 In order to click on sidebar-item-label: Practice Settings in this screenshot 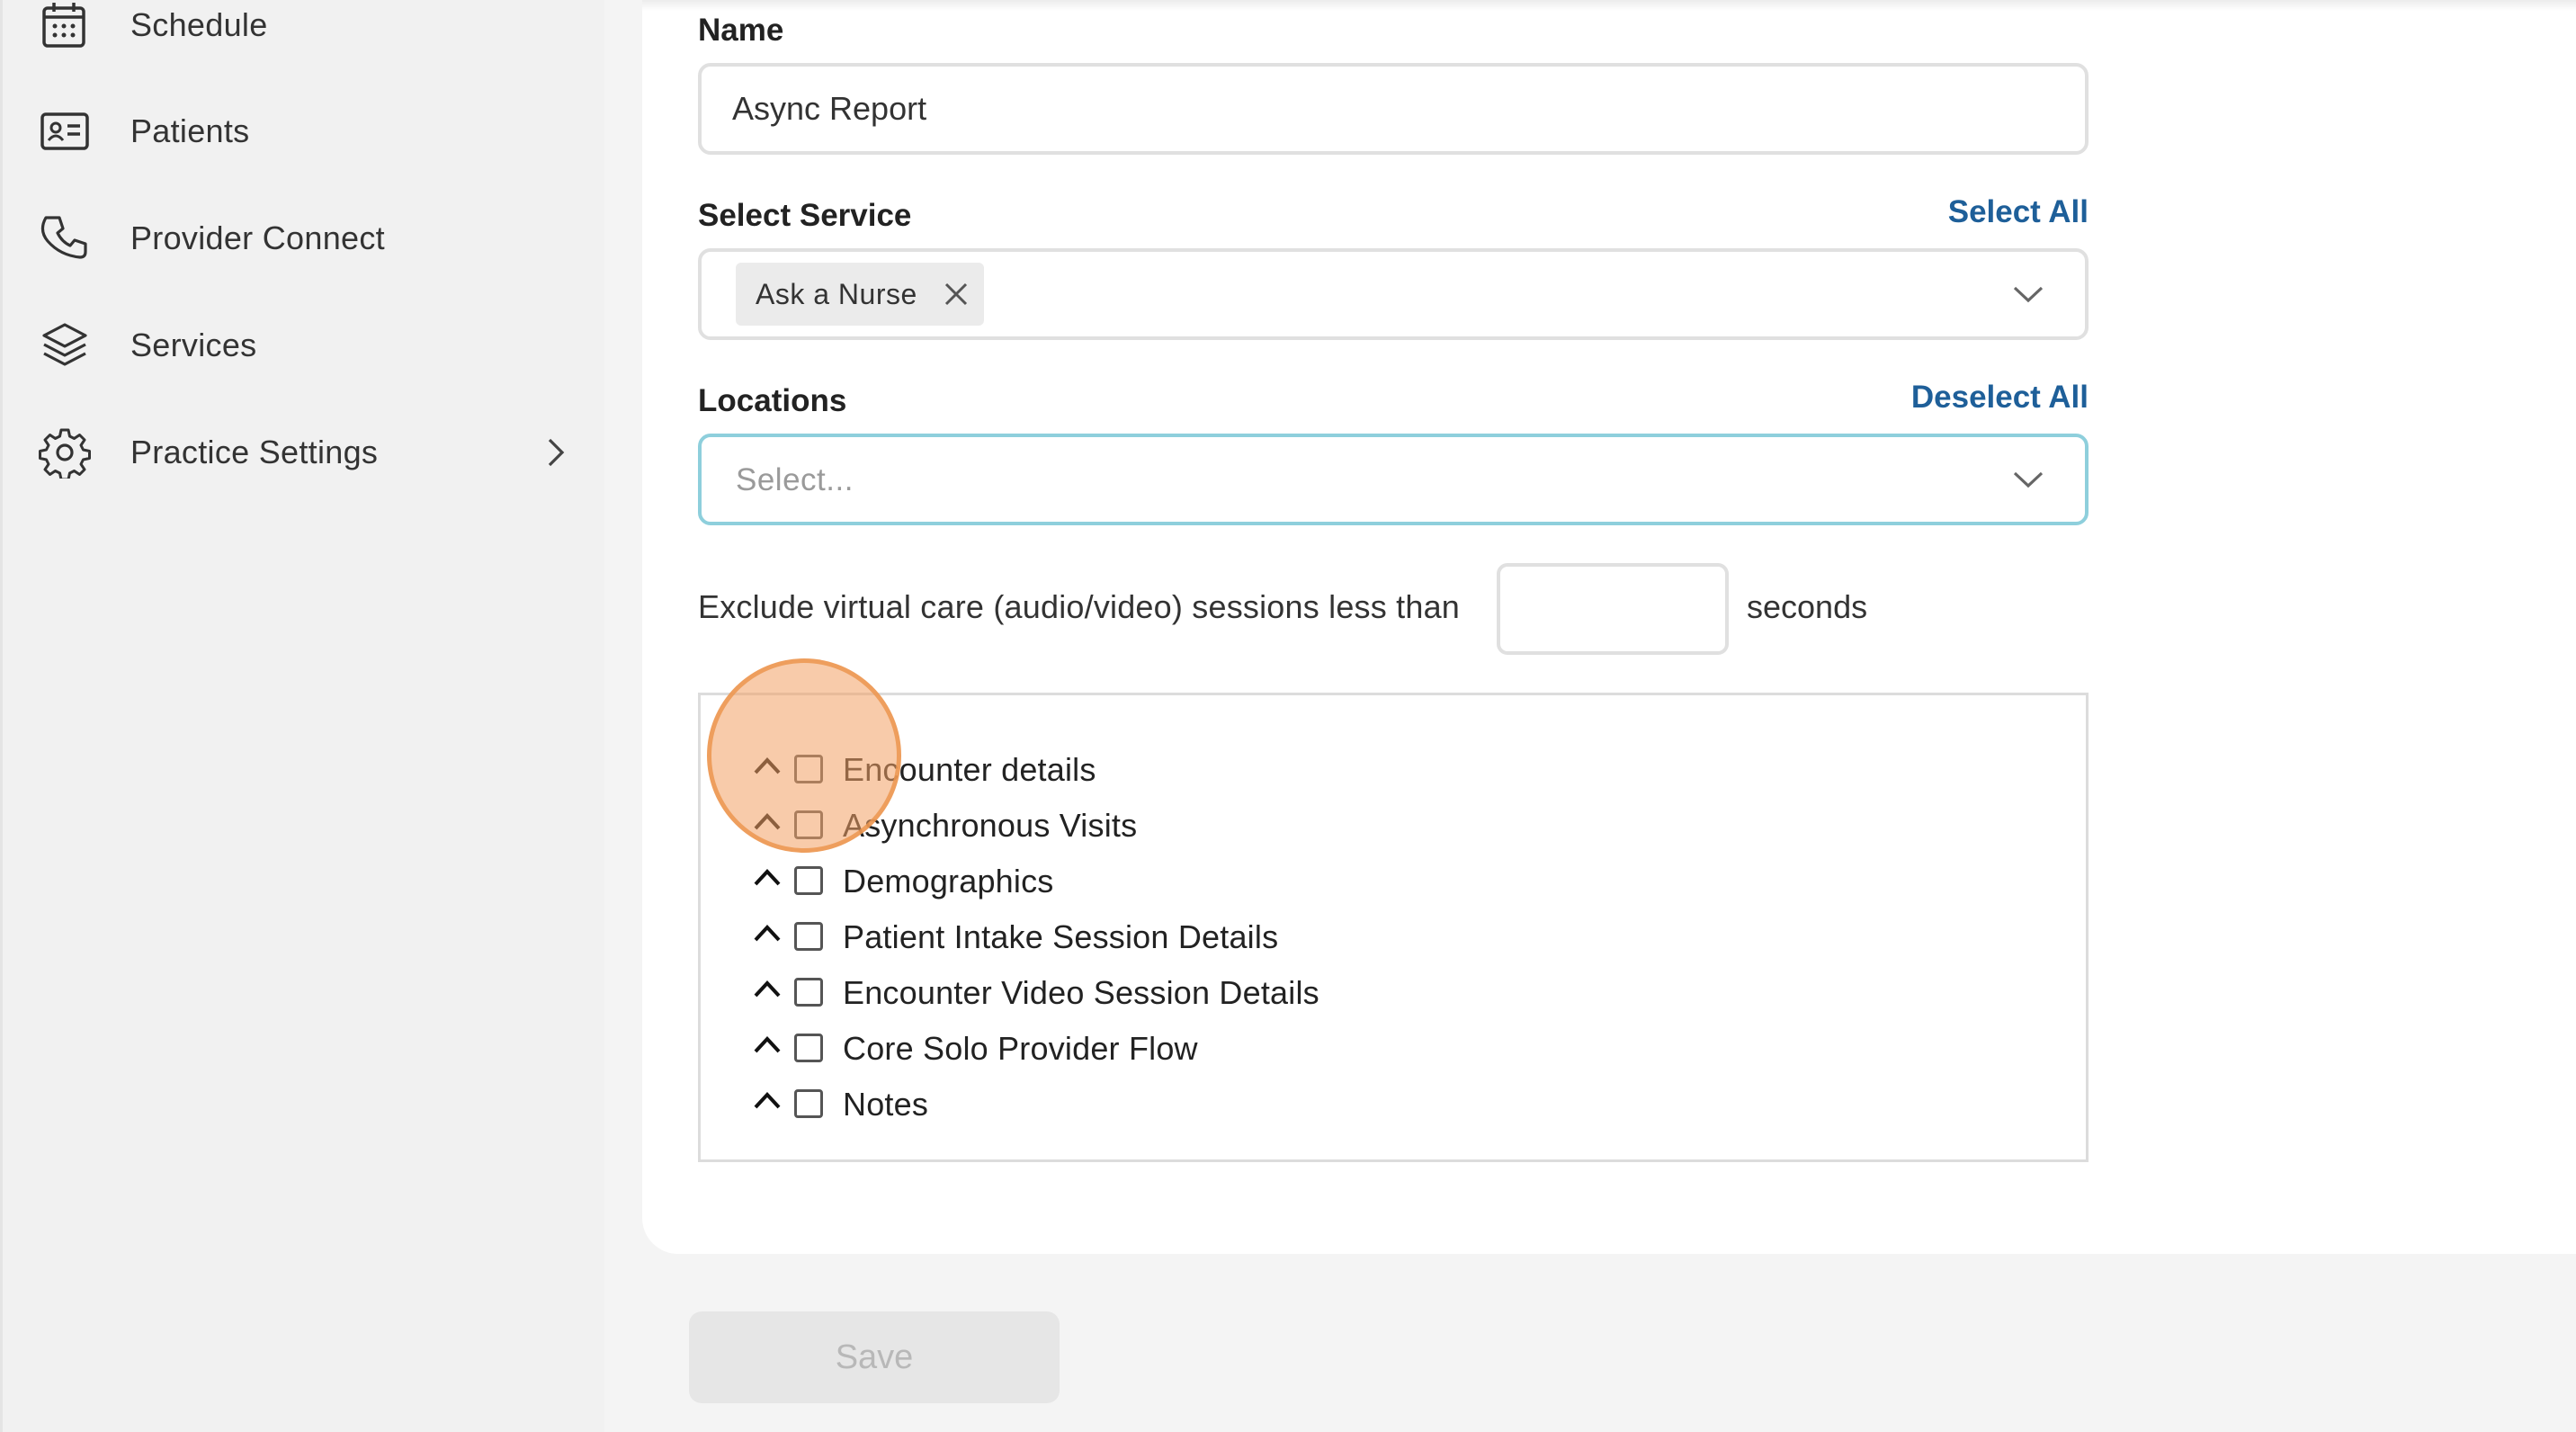, I will do `click(255, 452)`.